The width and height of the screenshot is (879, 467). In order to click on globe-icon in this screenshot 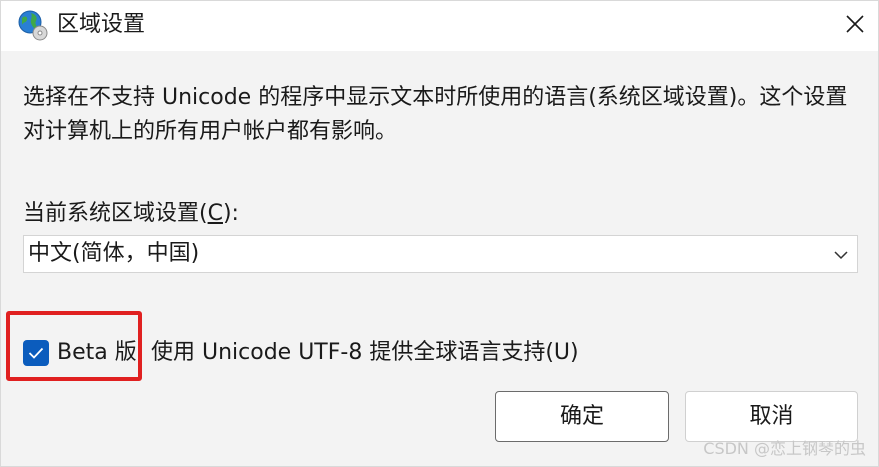, I will do `click(33, 25)`.